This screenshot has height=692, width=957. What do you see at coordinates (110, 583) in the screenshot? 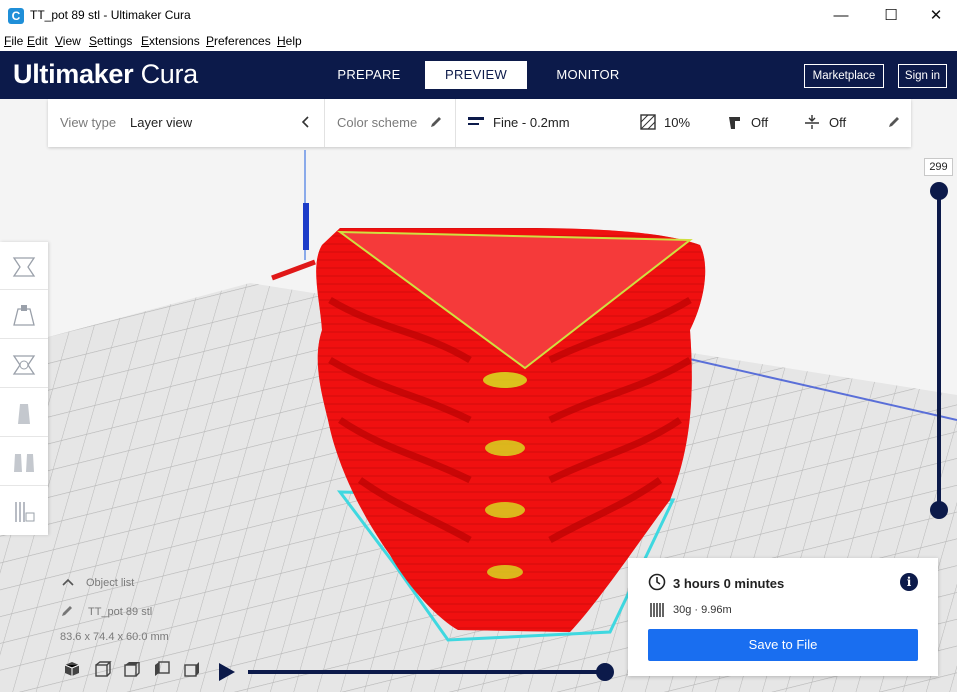
I see `object-list-header: Object list` at bounding box center [110, 583].